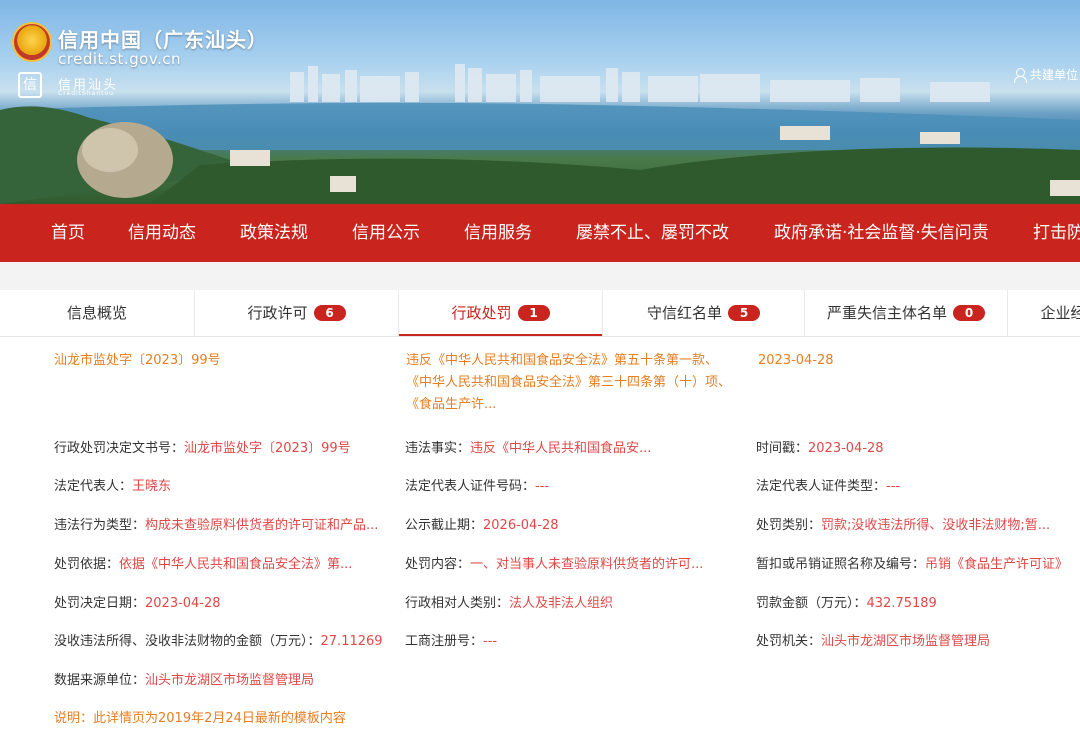 This screenshot has width=1080, height=744. I want to click on field-publicity-deadline: 公示截止期：2026-04-28, so click(482, 525).